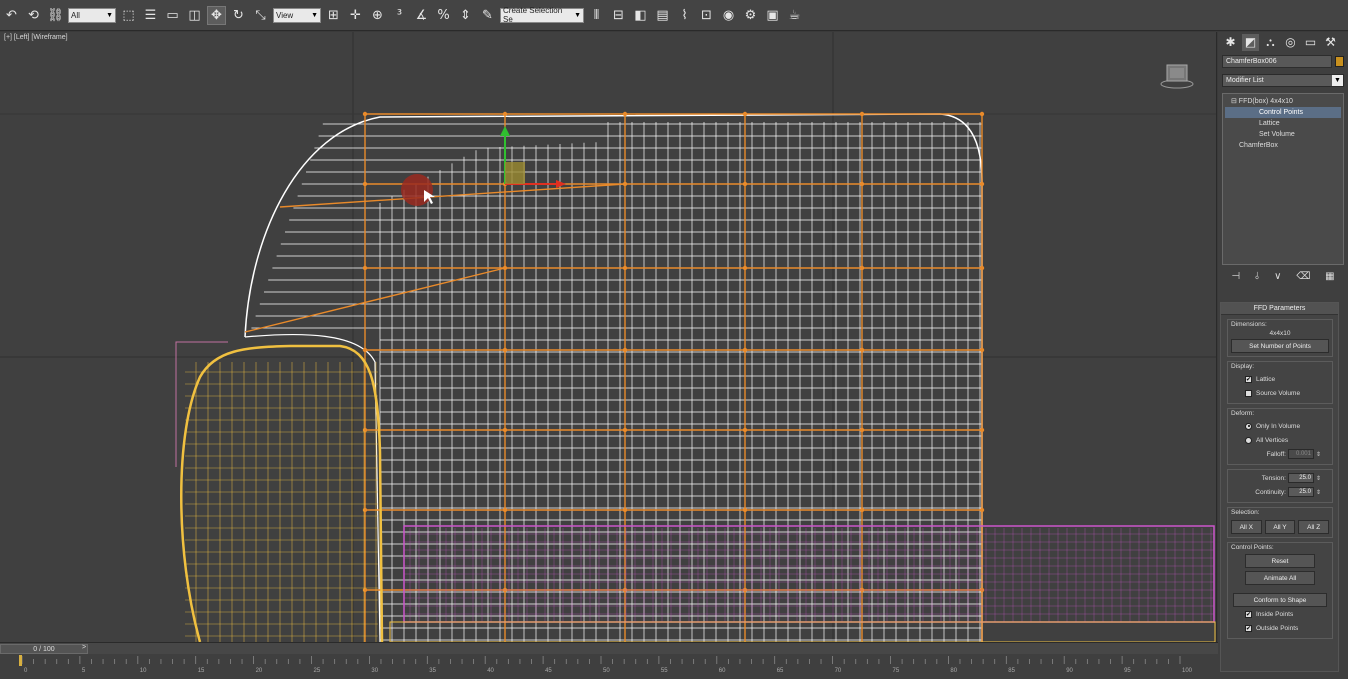 Image resolution: width=1348 pixels, height=679 pixels. I want to click on ref-coord-dropdown: View ▼, so click(297, 15).